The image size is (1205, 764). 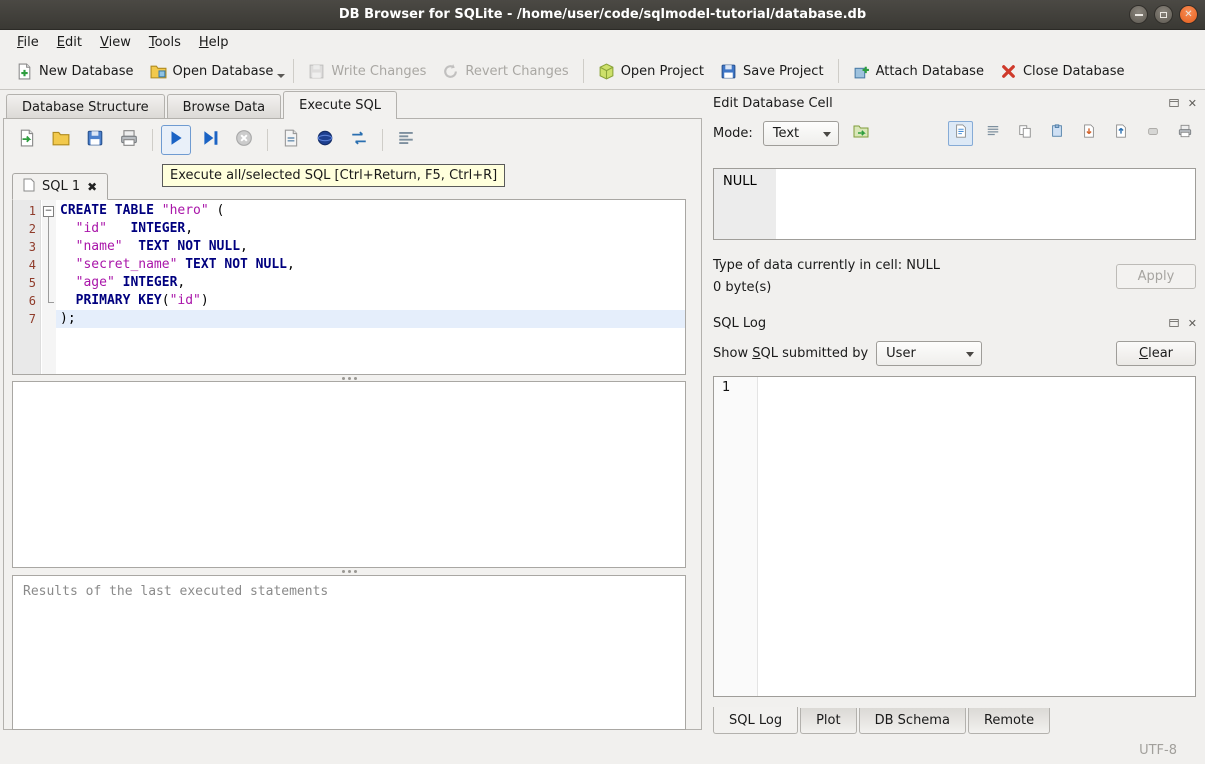 What do you see at coordinates (954, 204) in the screenshot?
I see `cell-editor: NULL` at bounding box center [954, 204].